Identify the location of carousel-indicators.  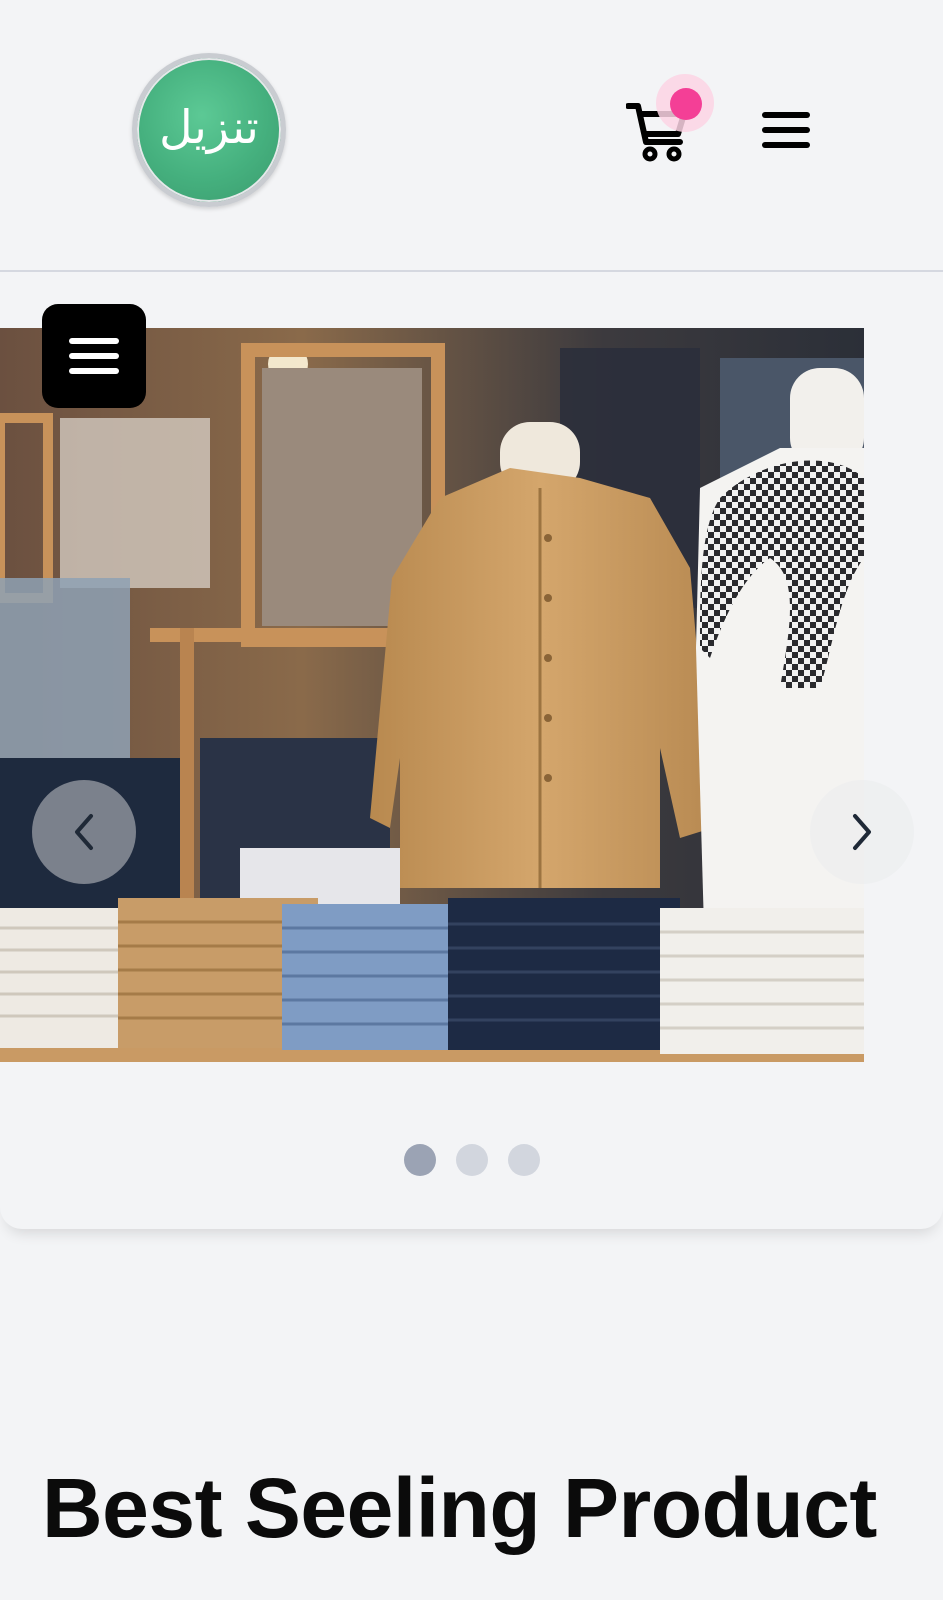
(471, 1160).